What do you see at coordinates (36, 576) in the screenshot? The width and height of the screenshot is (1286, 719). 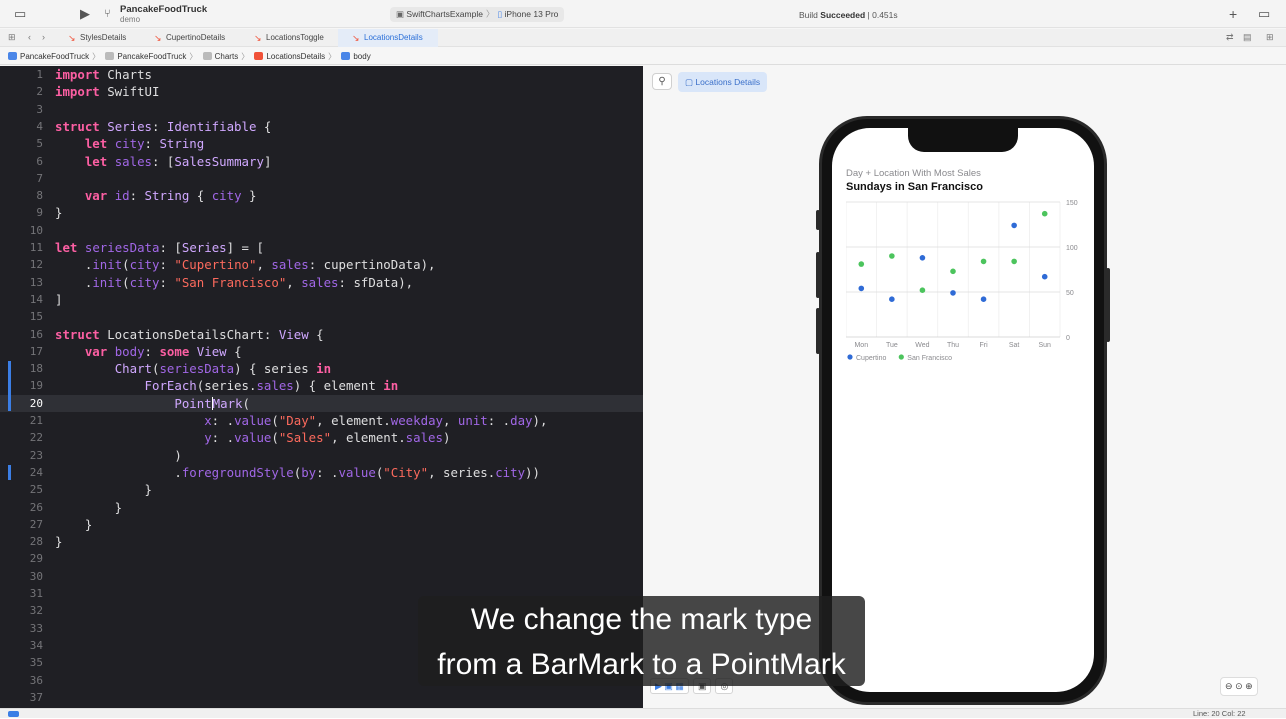 I see `line-number: 30` at bounding box center [36, 576].